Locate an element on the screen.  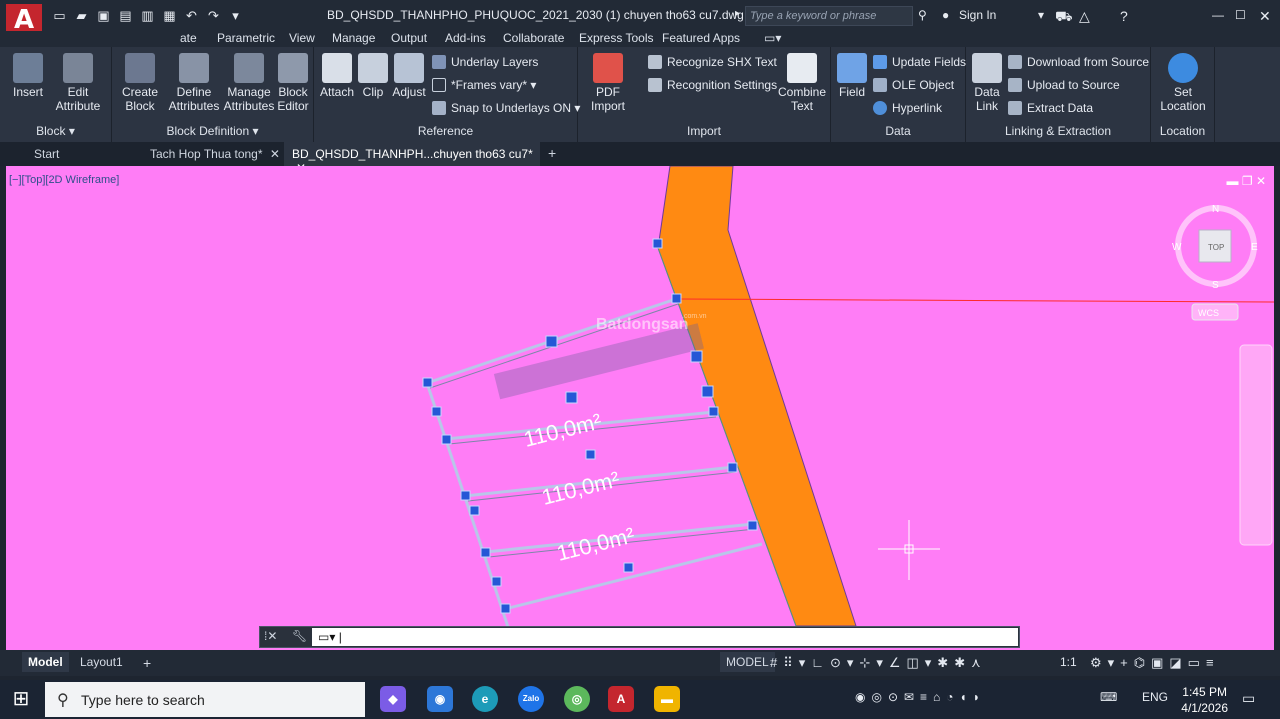
tab-model: Model is located at coordinates (45, 662).